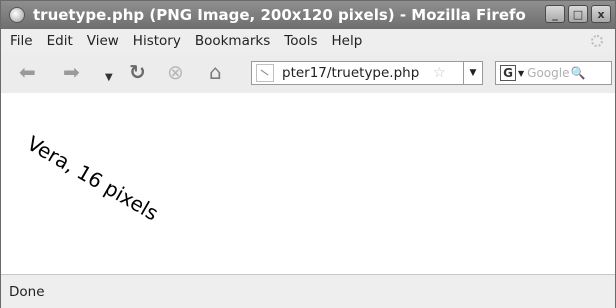 Image resolution: width=616 pixels, height=308 pixels. What do you see at coordinates (265, 73) in the screenshot?
I see `page-favicon-icon` at bounding box center [265, 73].